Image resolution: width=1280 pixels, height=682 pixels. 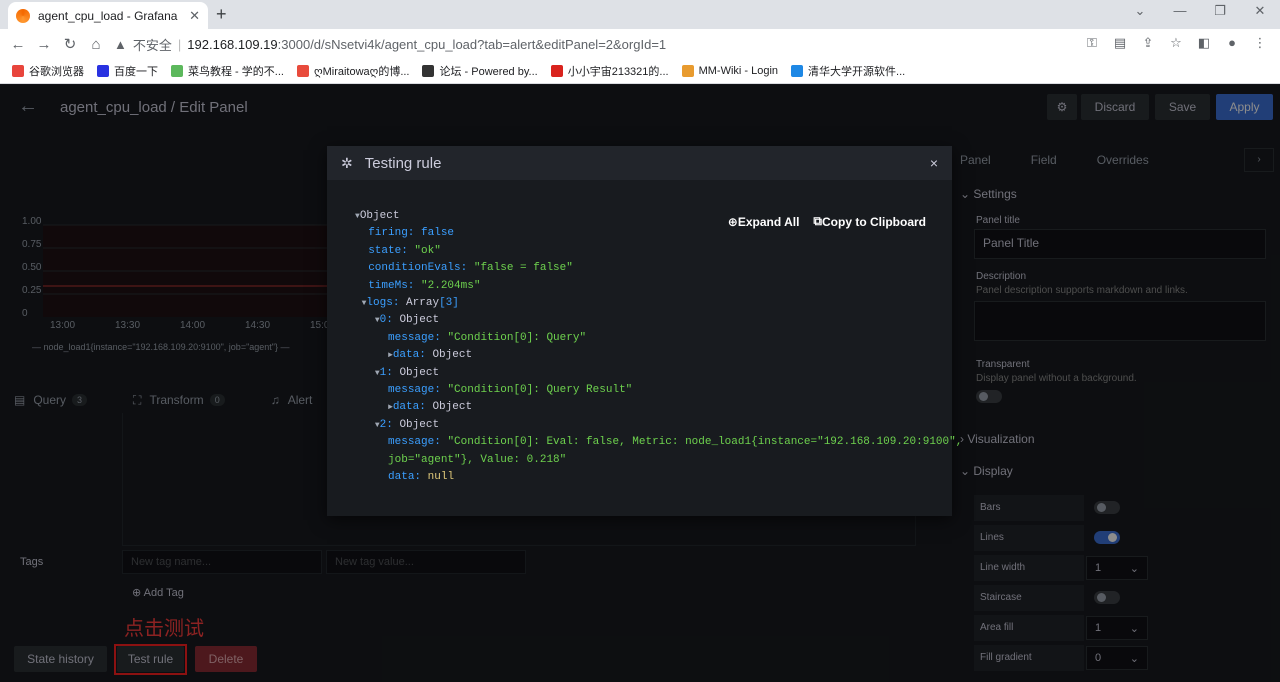 I want to click on url-host: 192.168.109.19, so click(x=232, y=44).